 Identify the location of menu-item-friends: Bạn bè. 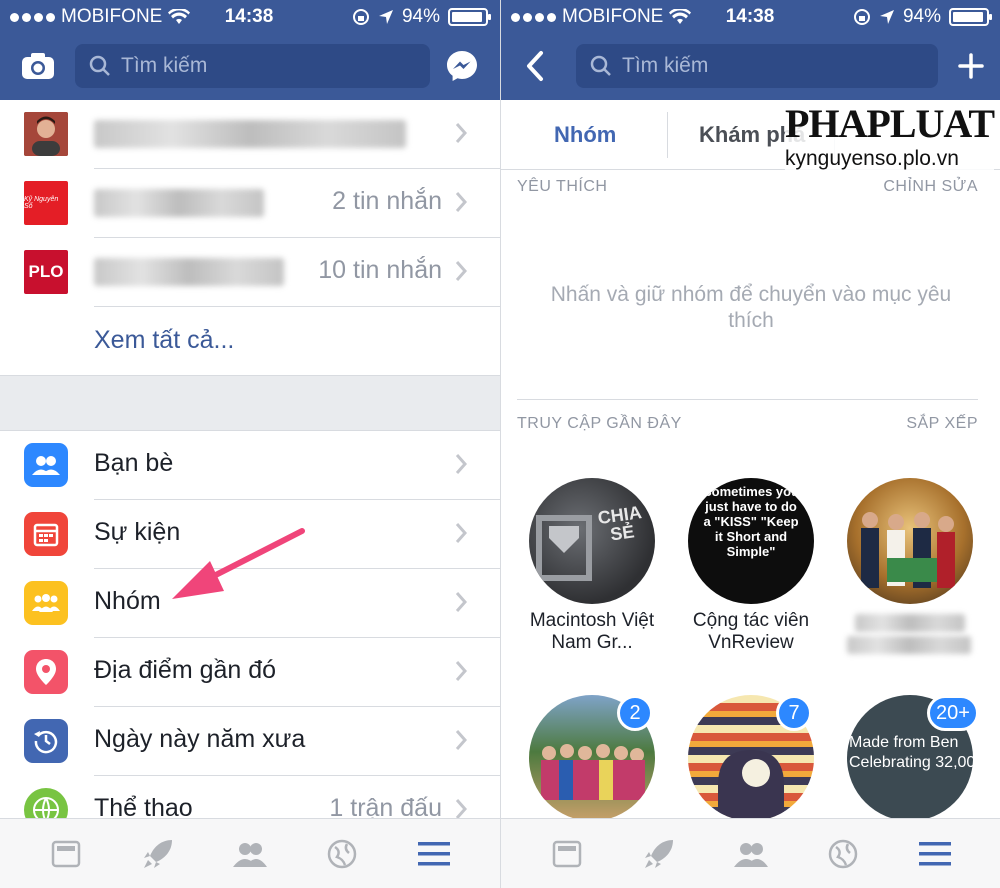
(250, 465).